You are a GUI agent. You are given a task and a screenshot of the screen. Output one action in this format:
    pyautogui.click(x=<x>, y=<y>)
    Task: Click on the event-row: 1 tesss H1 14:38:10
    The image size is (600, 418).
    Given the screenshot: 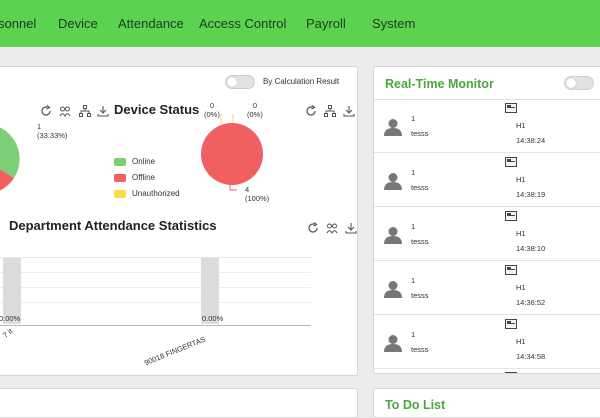 What is the action you would take?
    pyautogui.click(x=487, y=234)
    